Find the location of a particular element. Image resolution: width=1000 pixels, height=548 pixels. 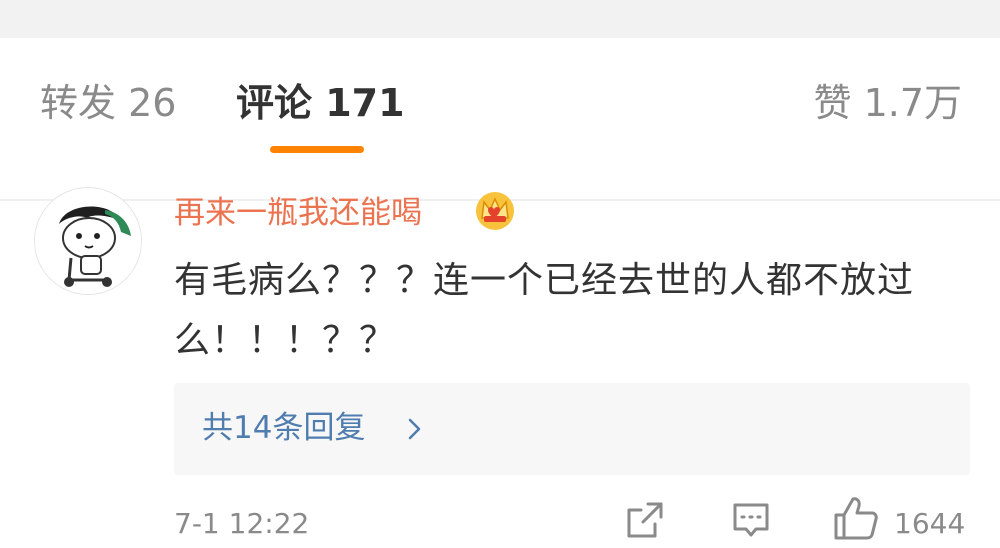

like-icon is located at coordinates (856, 518).